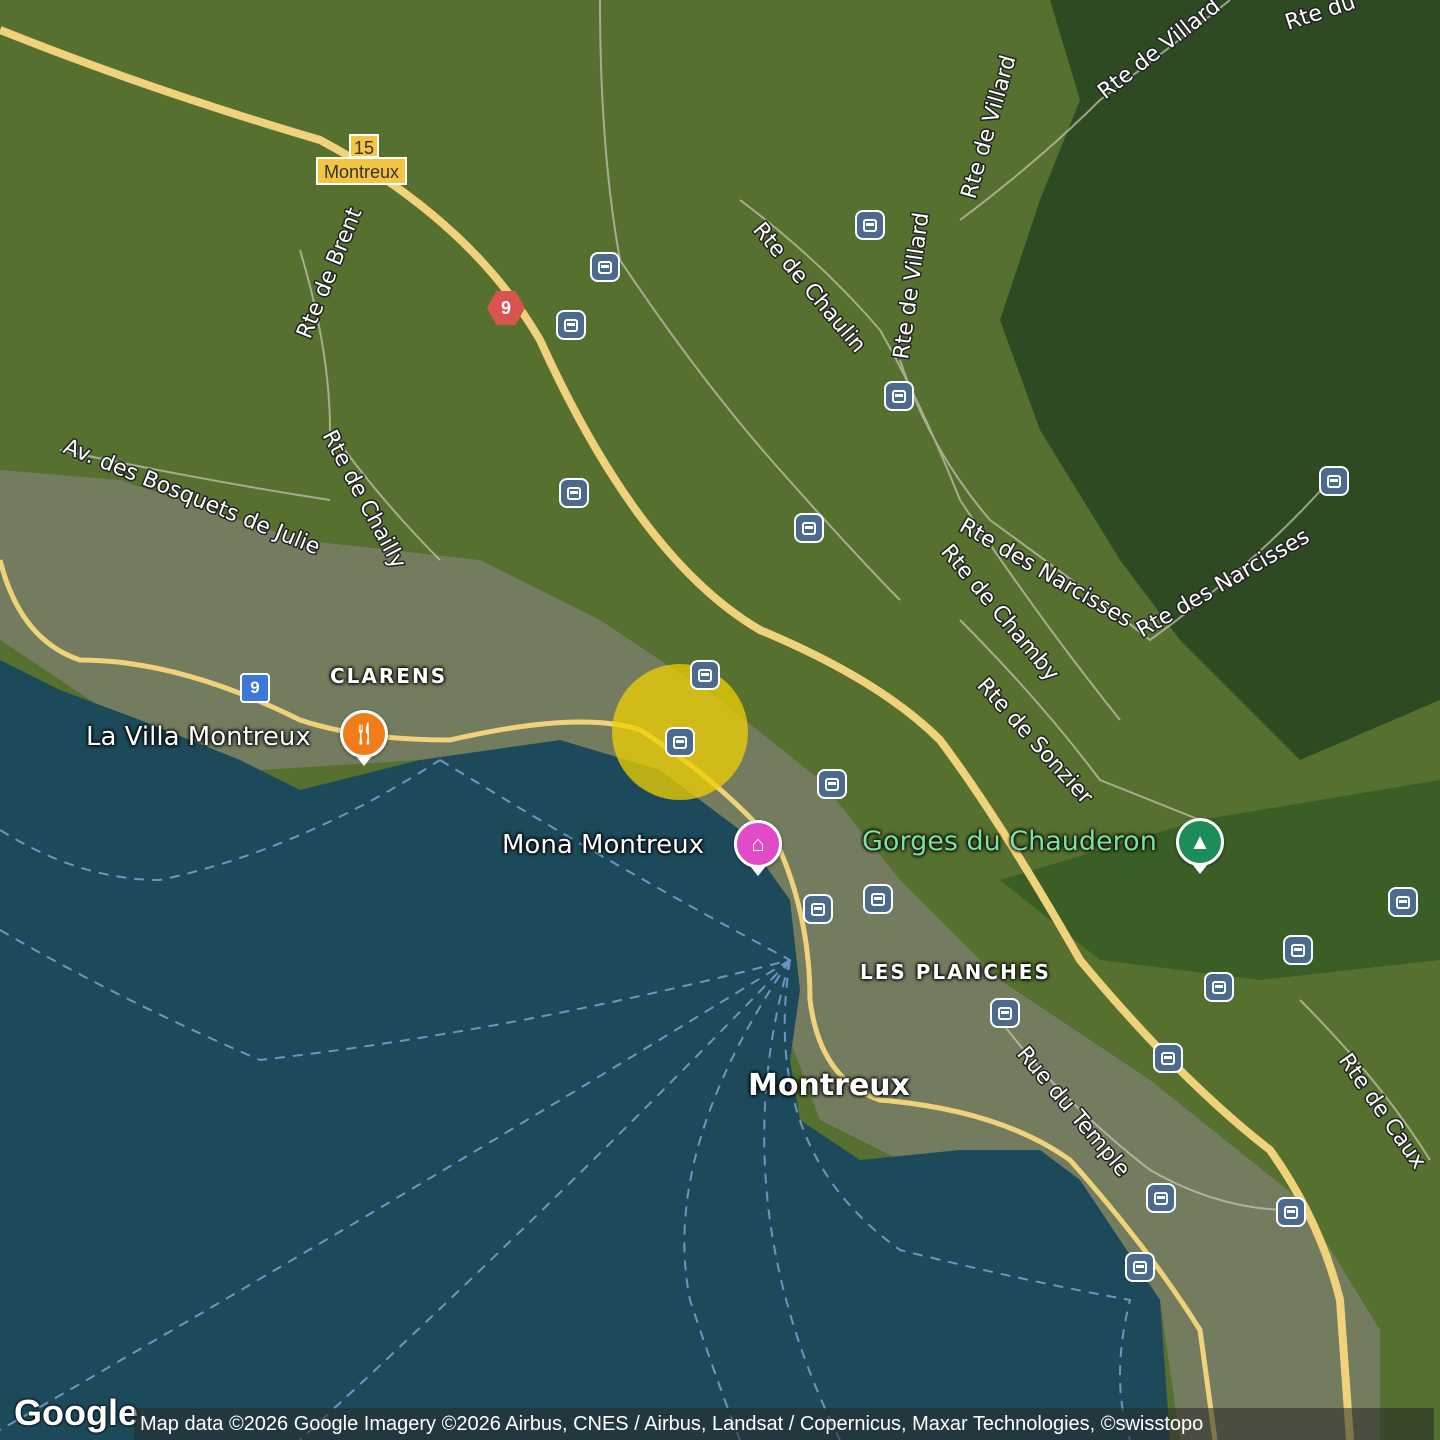 The width and height of the screenshot is (1440, 1440). What do you see at coordinates (1200, 841) in the screenshot?
I see `tree-icon: ▲` at bounding box center [1200, 841].